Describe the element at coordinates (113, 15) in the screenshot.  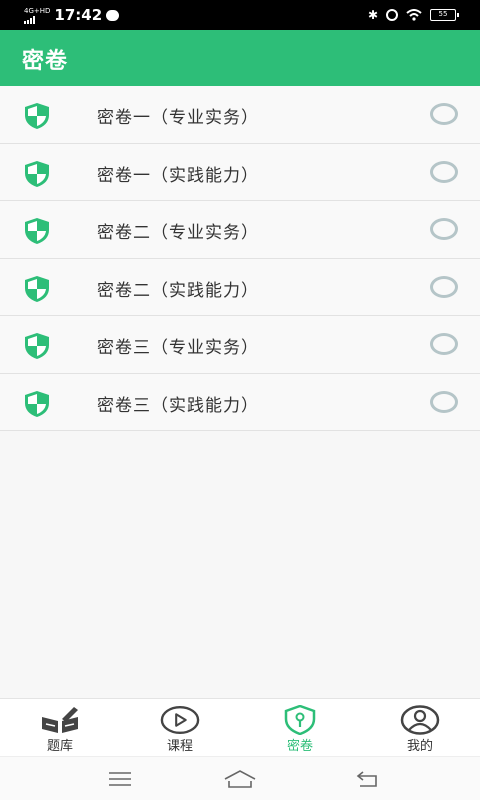
I see `message-icon` at that location.